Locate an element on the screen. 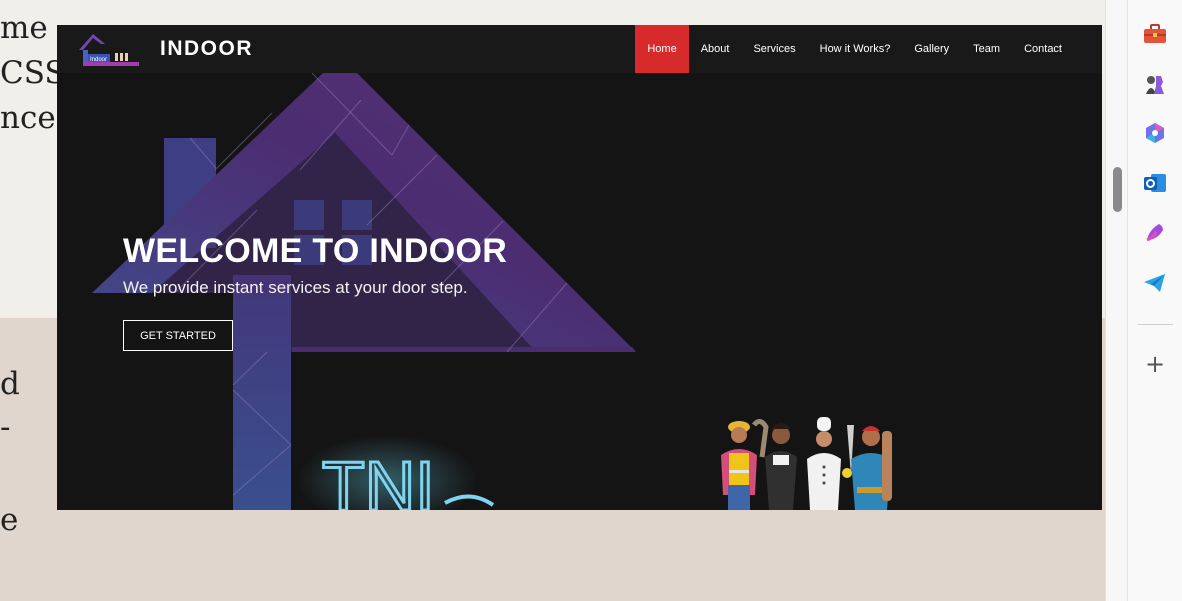 The height and width of the screenshot is (601, 1182). hero-title: WELCOME TO INDOOR is located at coordinates (315, 251).